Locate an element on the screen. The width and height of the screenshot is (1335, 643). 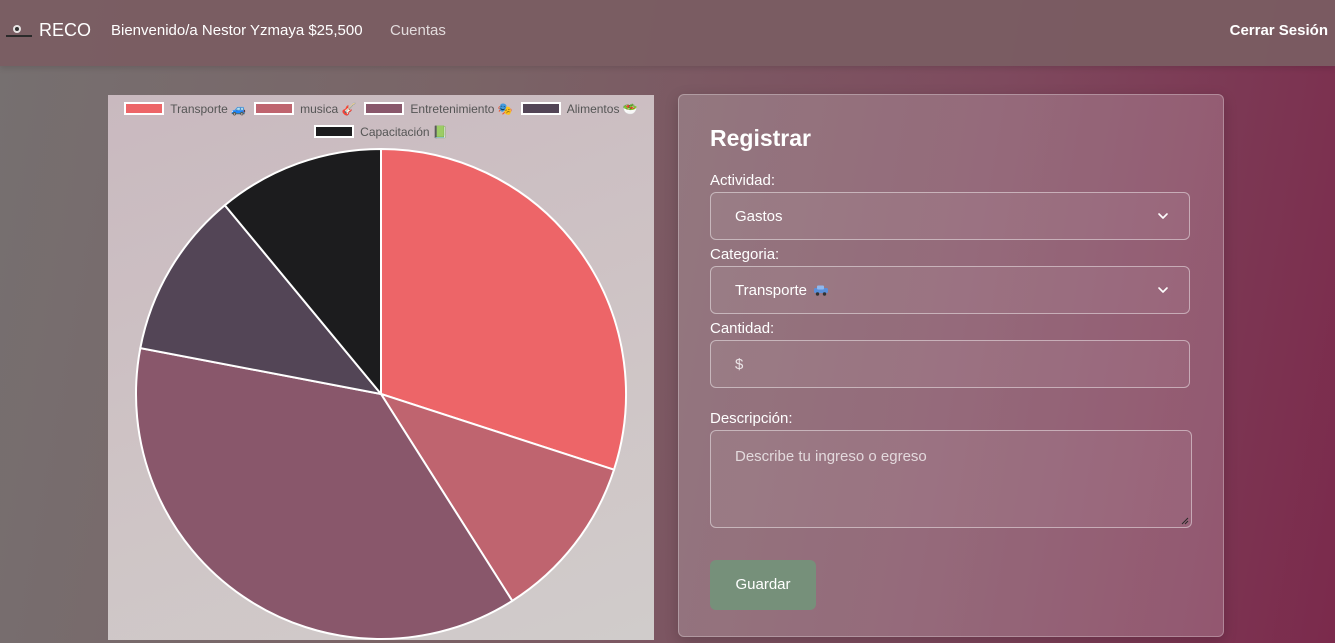
cantidad-label: Cantidad: is located at coordinates (742, 328).